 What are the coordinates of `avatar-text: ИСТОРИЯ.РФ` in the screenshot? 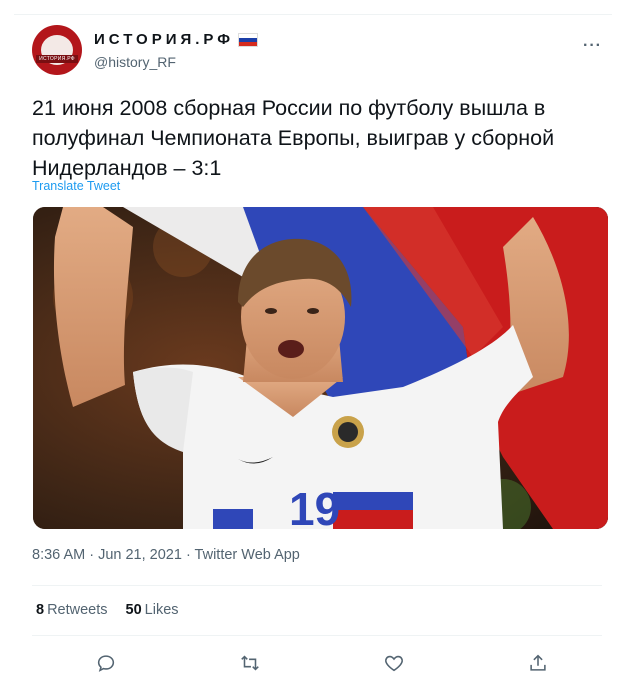 It's located at (57, 59).